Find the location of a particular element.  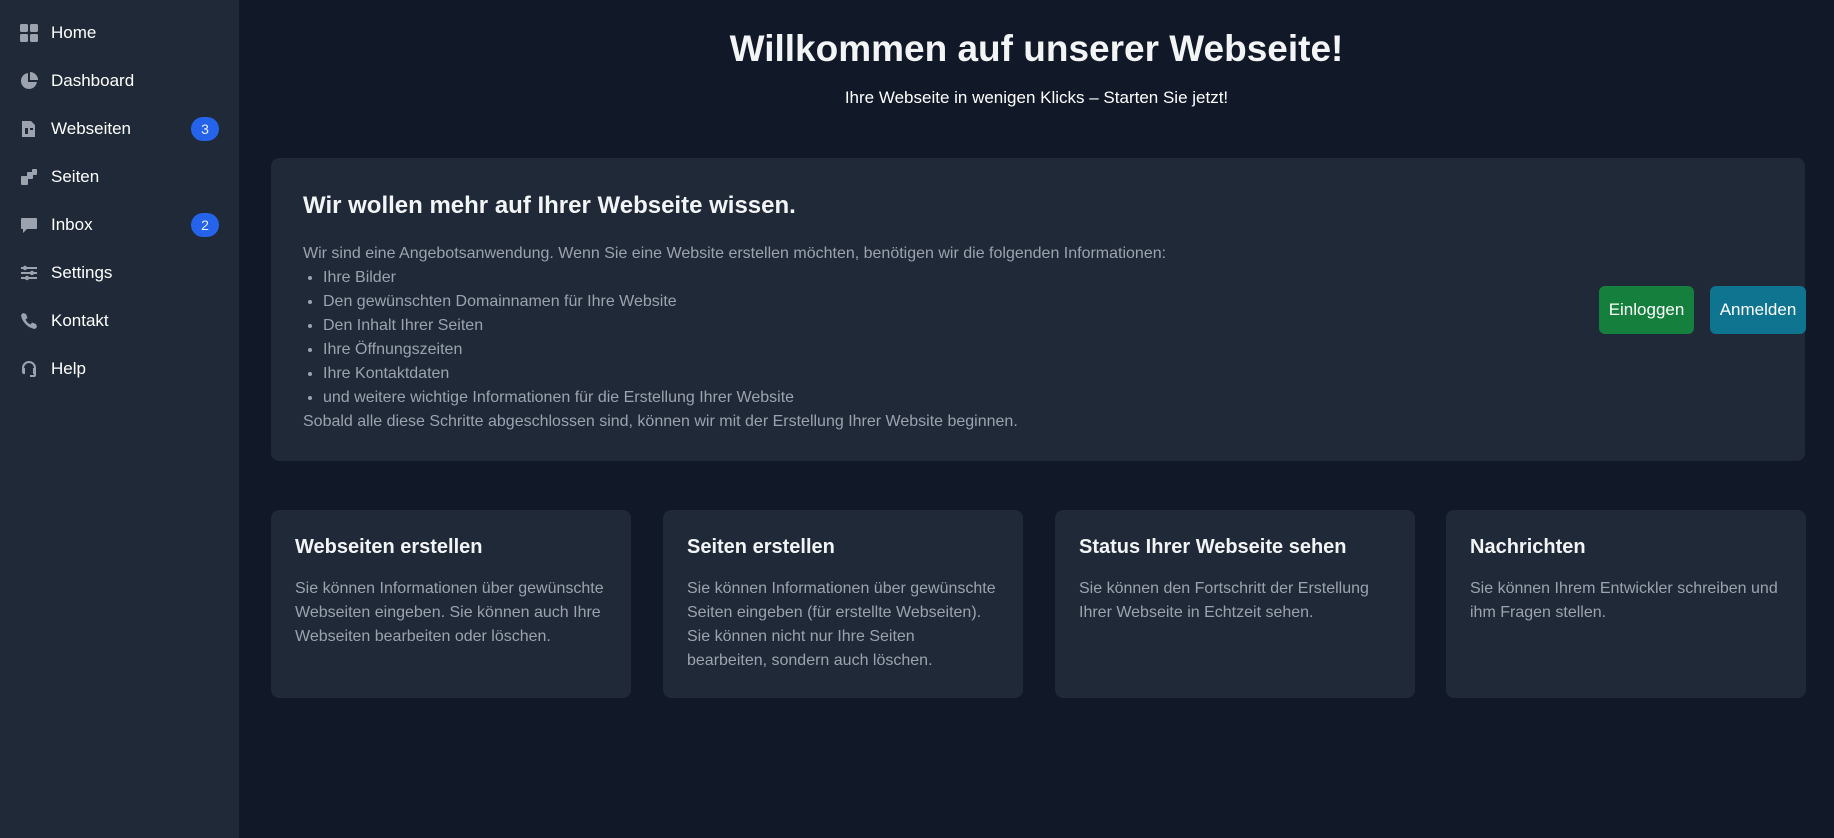

list-item: Den Inhalt Ihrer Seiten is located at coordinates (1048, 326).